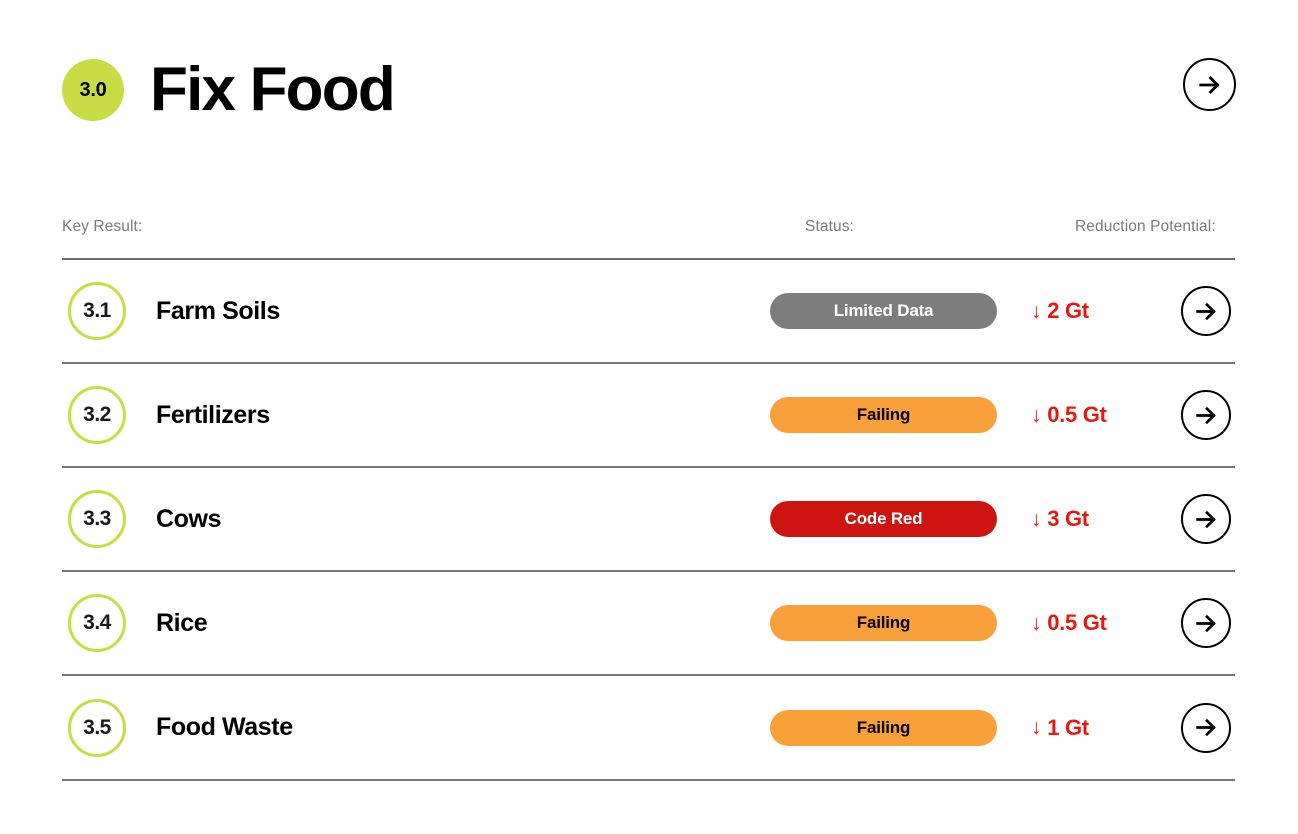 Image resolution: width=1298 pixels, height=834 pixels. I want to click on key-result-number-badge: 3.5, so click(97, 727).